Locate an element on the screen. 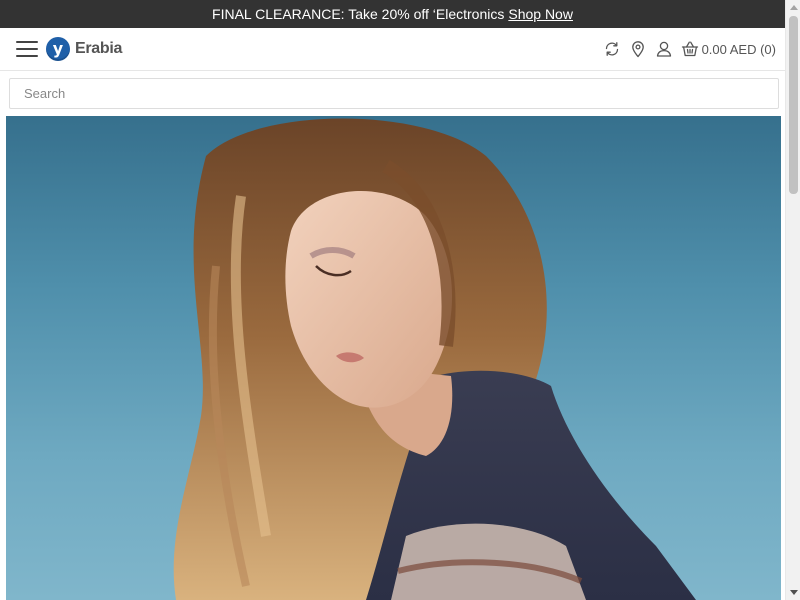 Image resolution: width=800 pixels, height=600 pixels. logo-badge-icon: y is located at coordinates (58, 49).